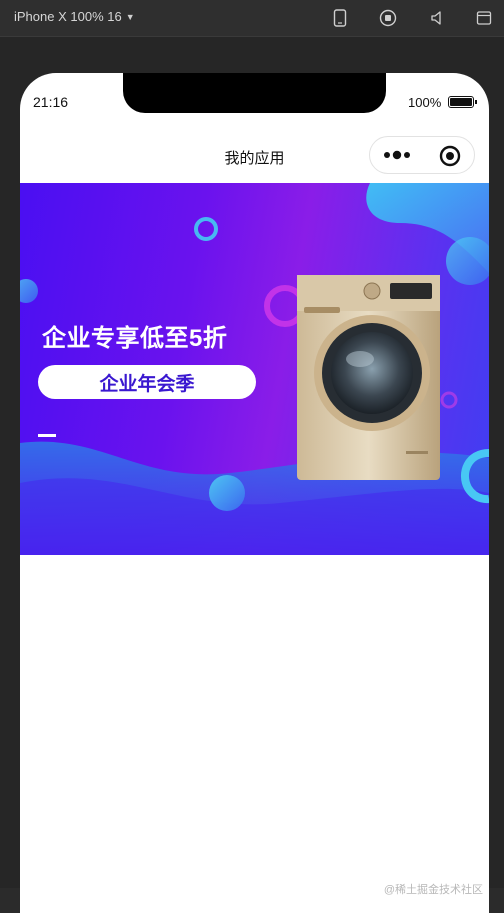 This screenshot has height=913, width=504. Describe the element at coordinates (398, 155) in the screenshot. I see `more-icon` at that location.